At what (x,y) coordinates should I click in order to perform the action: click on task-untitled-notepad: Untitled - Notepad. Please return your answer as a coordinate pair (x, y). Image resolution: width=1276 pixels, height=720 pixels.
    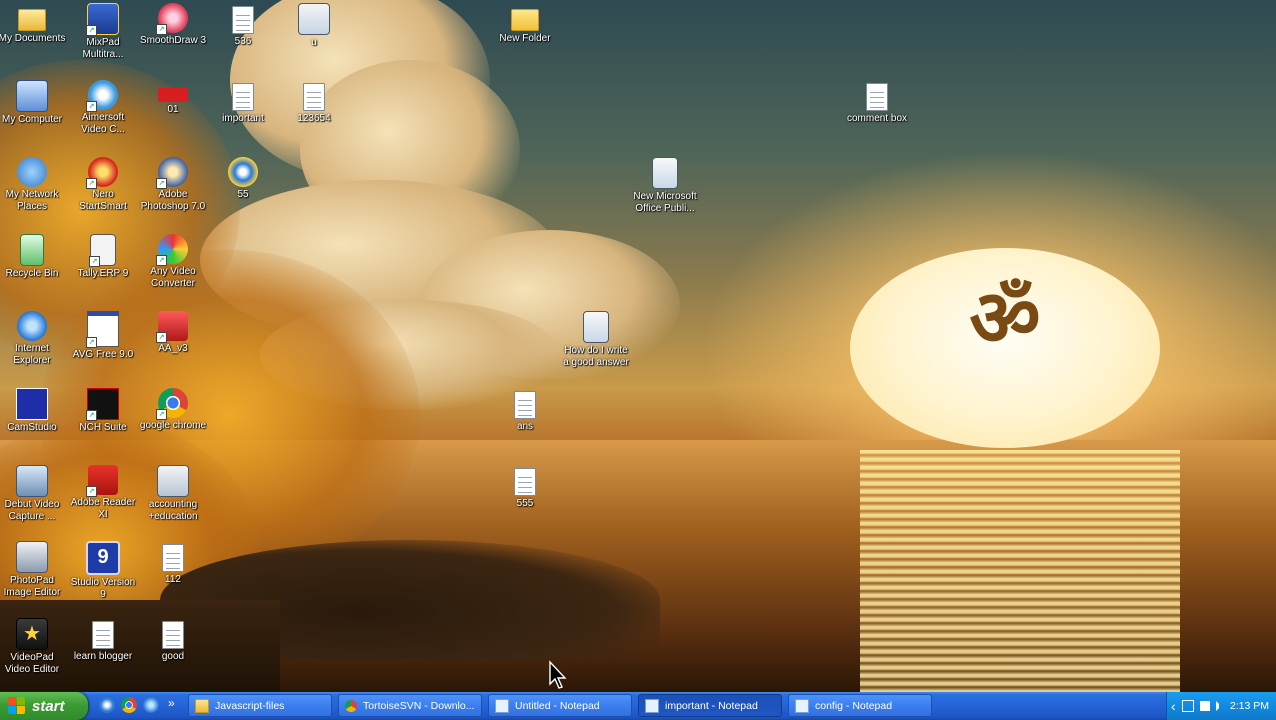
    Looking at the image, I should click on (560, 705).